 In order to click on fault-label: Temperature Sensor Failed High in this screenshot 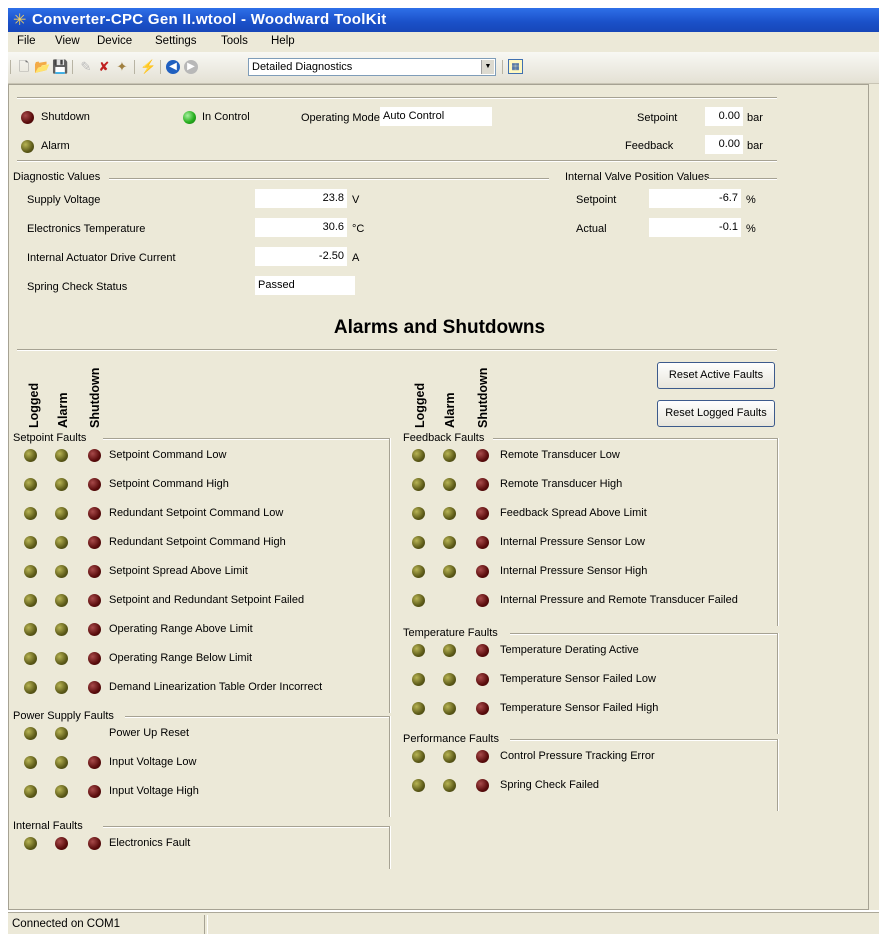, I will do `click(579, 708)`.